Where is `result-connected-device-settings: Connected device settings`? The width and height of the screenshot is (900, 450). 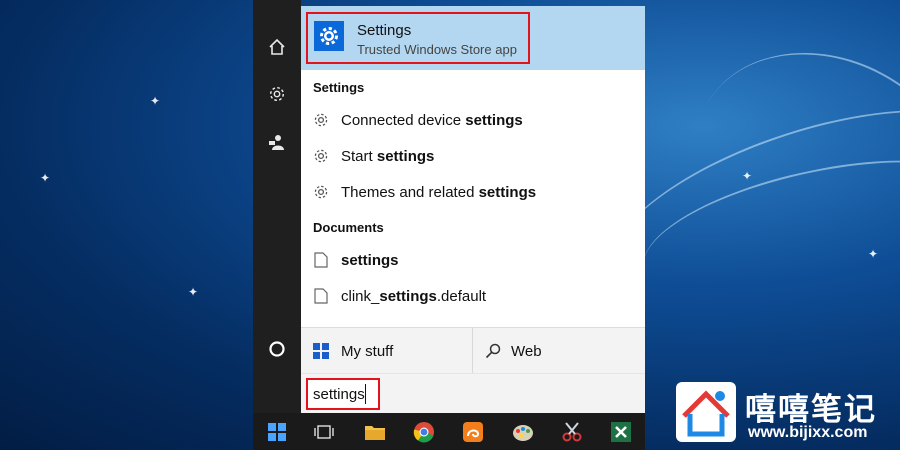
result-connected-device-settings: Connected device settings is located at coordinates (418, 120).